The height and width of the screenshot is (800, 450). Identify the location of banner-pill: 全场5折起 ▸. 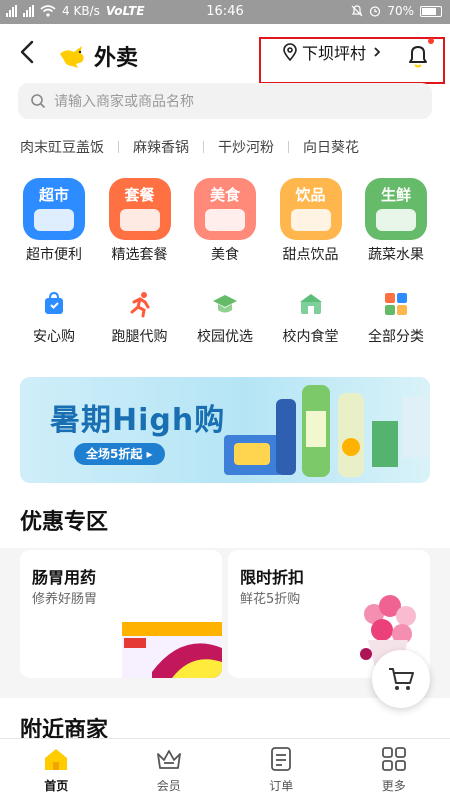
(119, 454).